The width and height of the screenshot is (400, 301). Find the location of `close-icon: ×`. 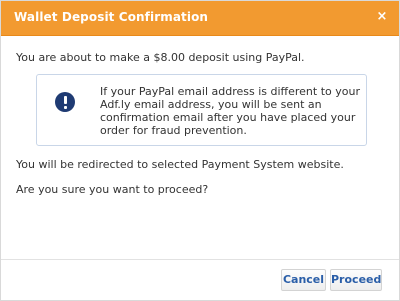

close-icon: × is located at coordinates (382, 17).